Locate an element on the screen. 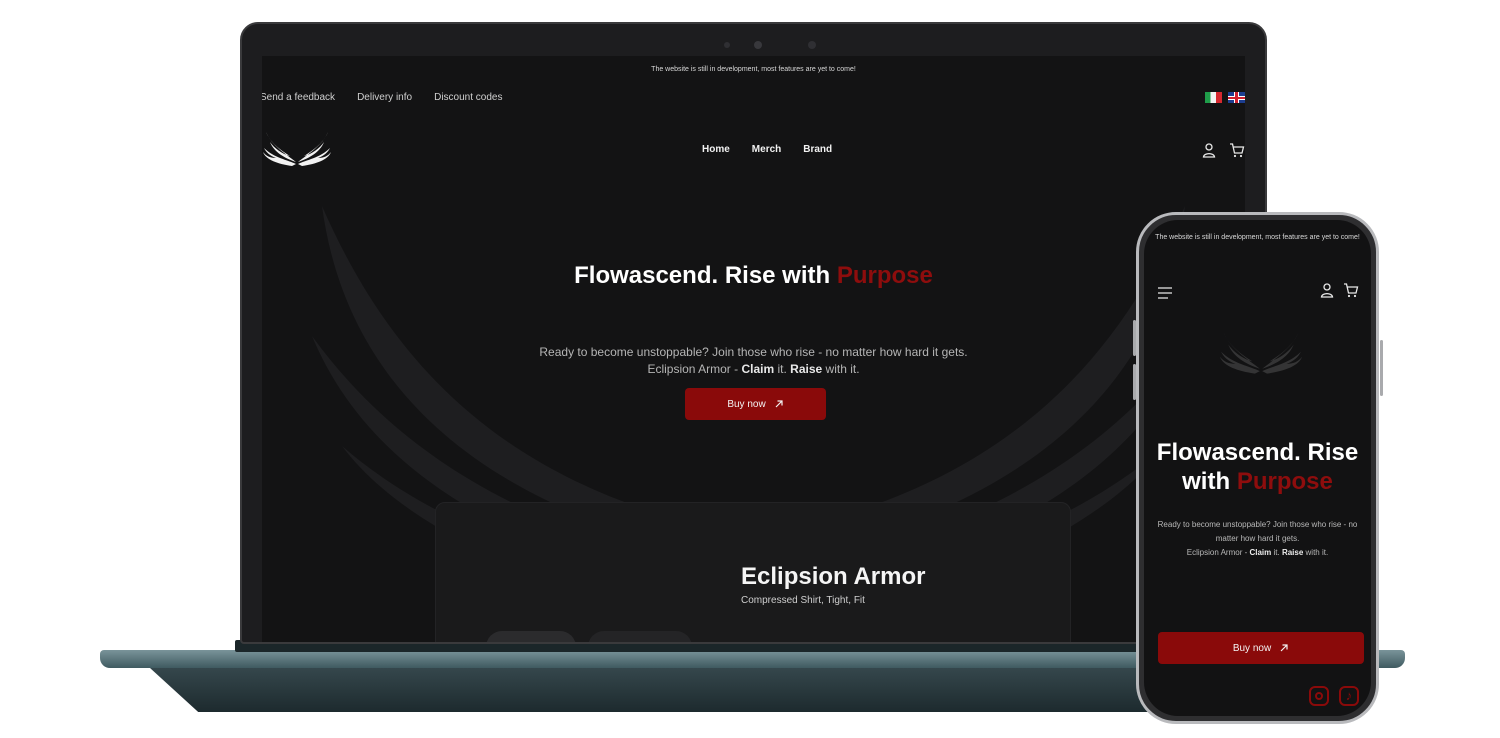 Image resolution: width=1500 pixels, height=738 pixels. italian-flag-icon is located at coordinates (1213, 97).